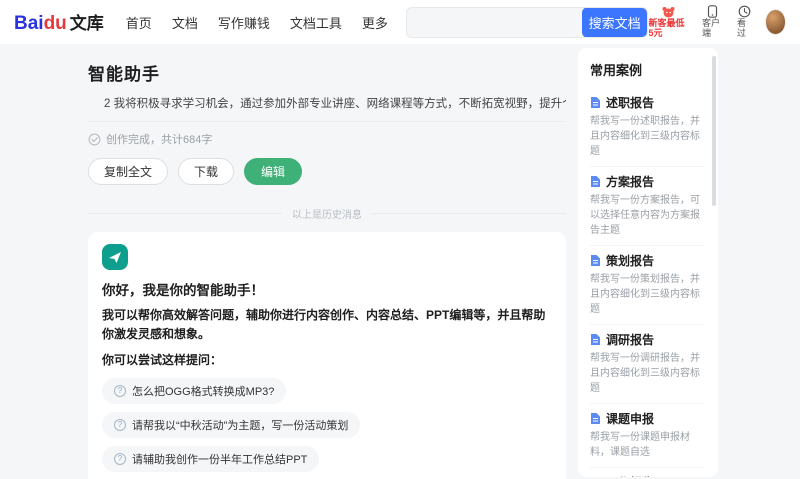  I want to click on search-button: 搜索文档, so click(614, 22).